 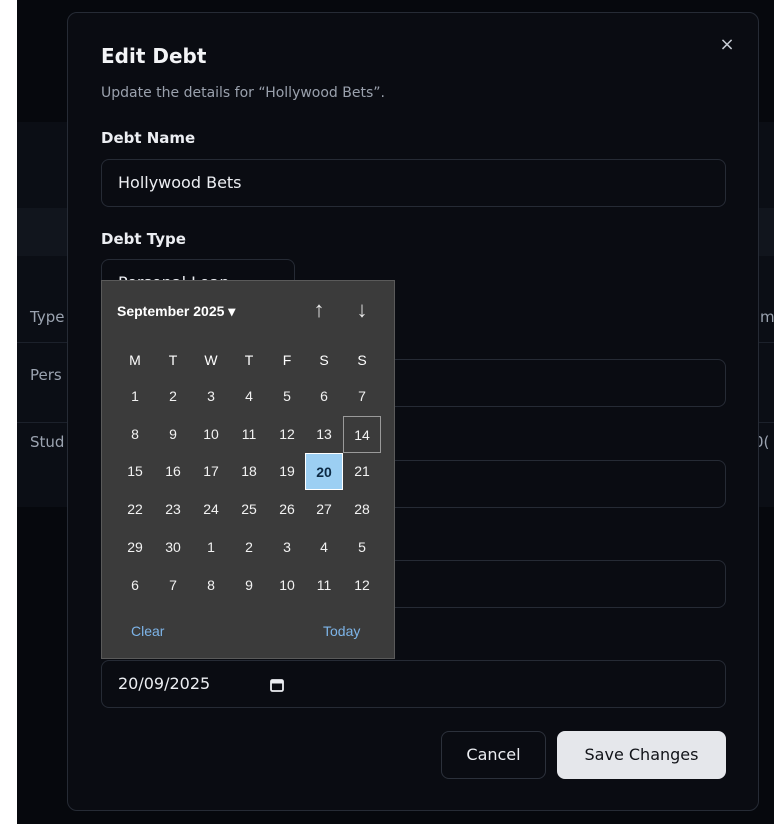 I want to click on calendar-day: 25, so click(x=249, y=509).